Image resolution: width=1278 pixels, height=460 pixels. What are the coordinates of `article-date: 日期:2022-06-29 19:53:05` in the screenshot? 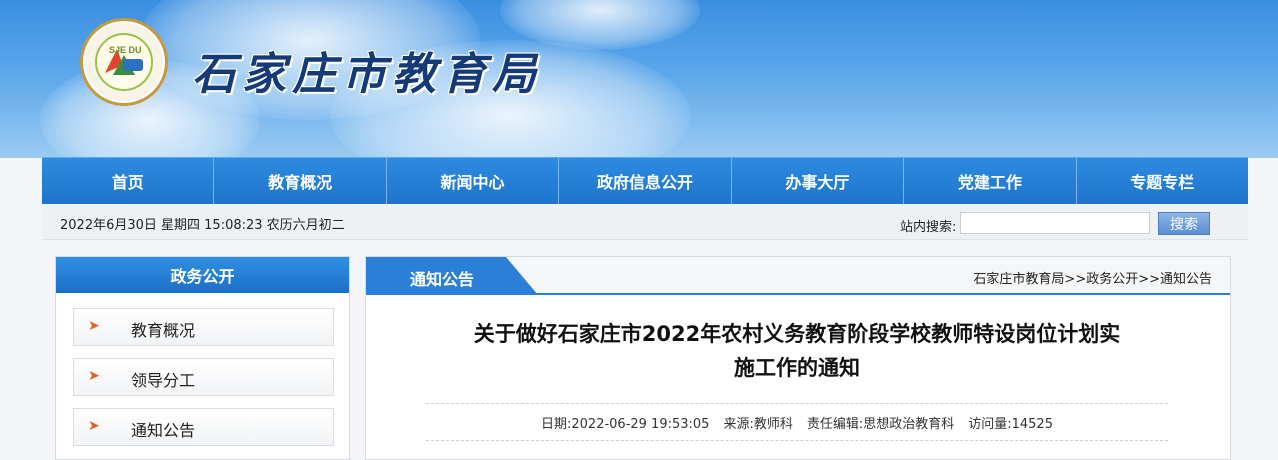 It's located at (625, 424).